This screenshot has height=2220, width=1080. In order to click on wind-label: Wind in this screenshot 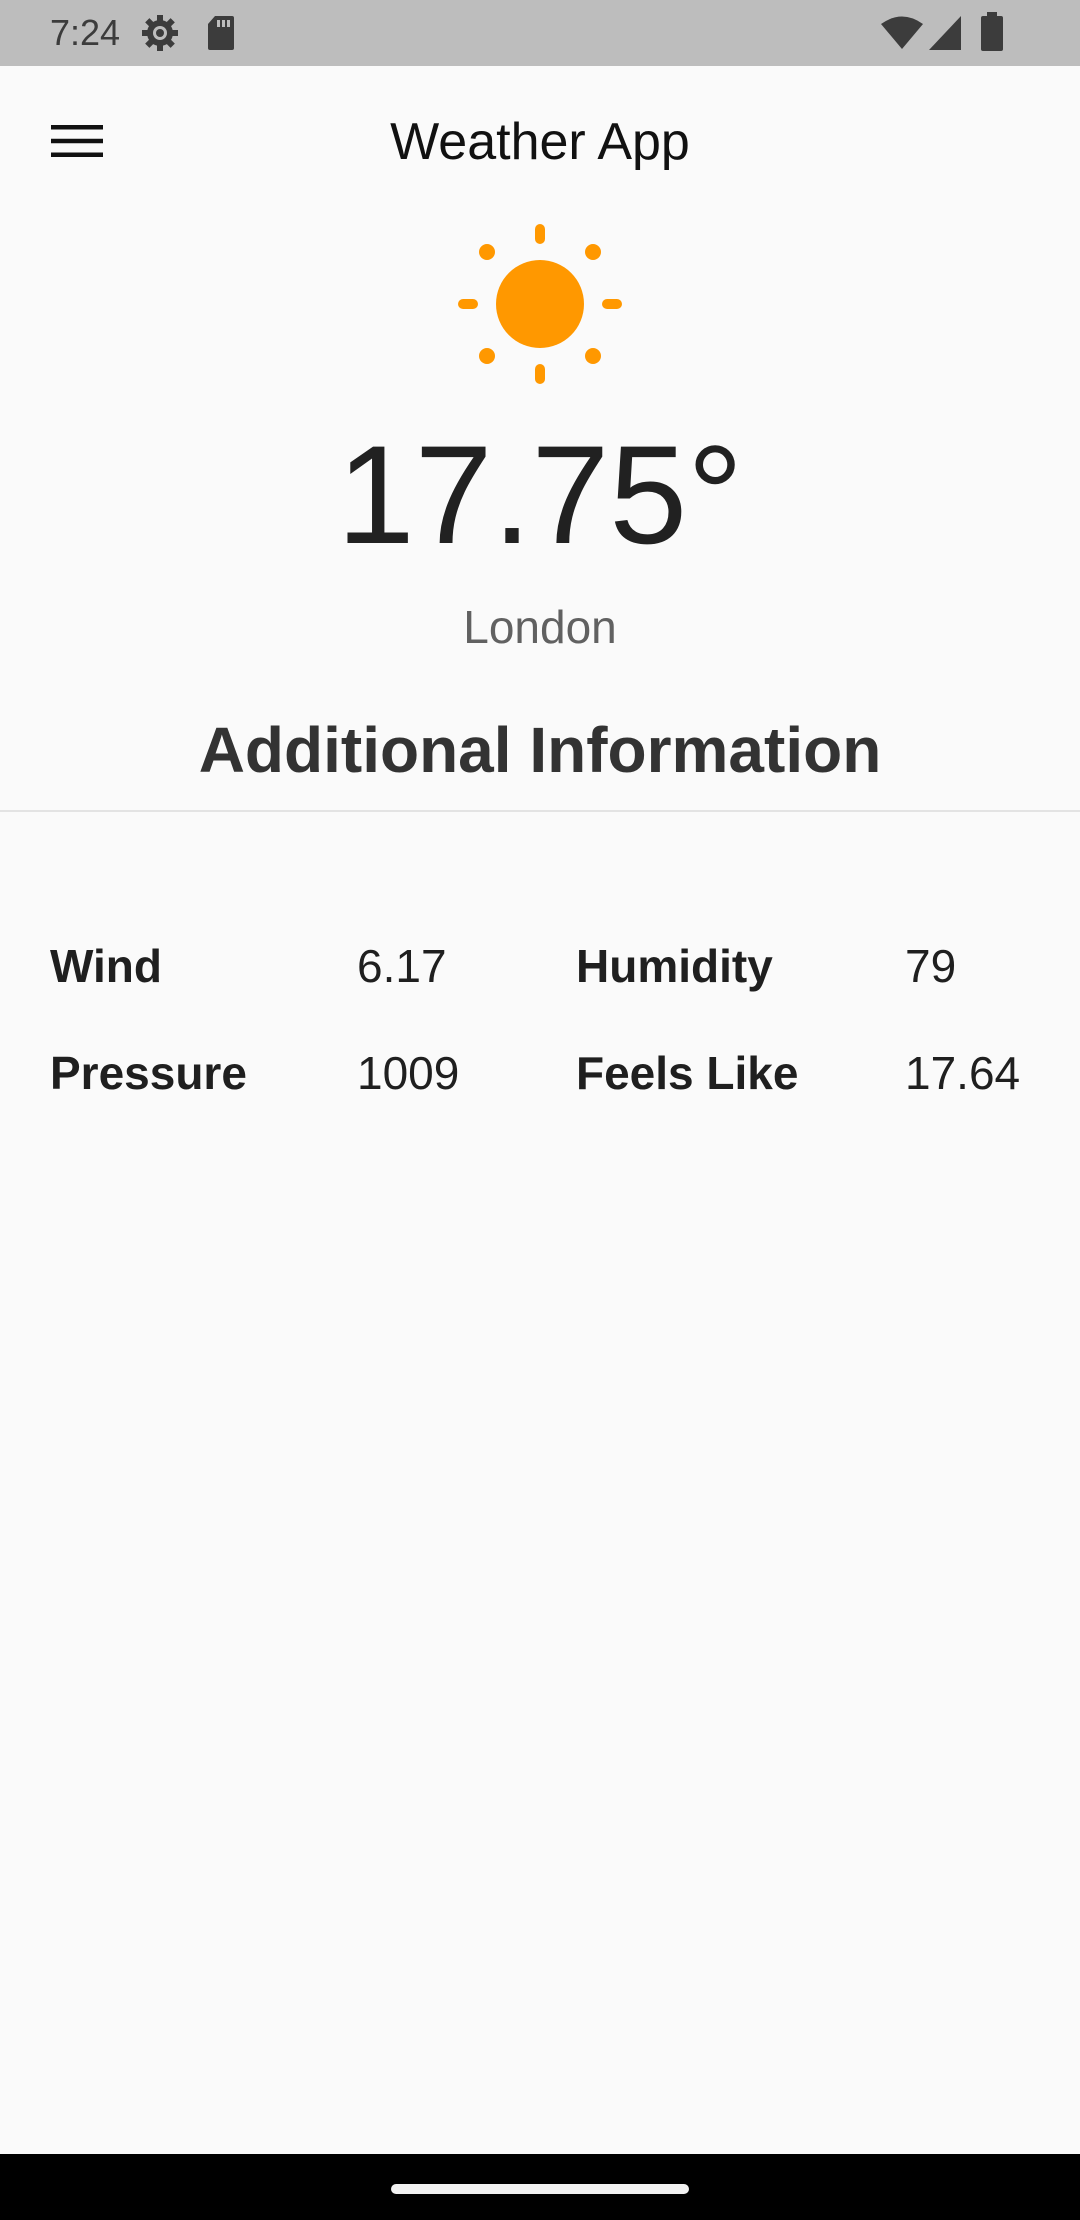, I will do `click(106, 966)`.